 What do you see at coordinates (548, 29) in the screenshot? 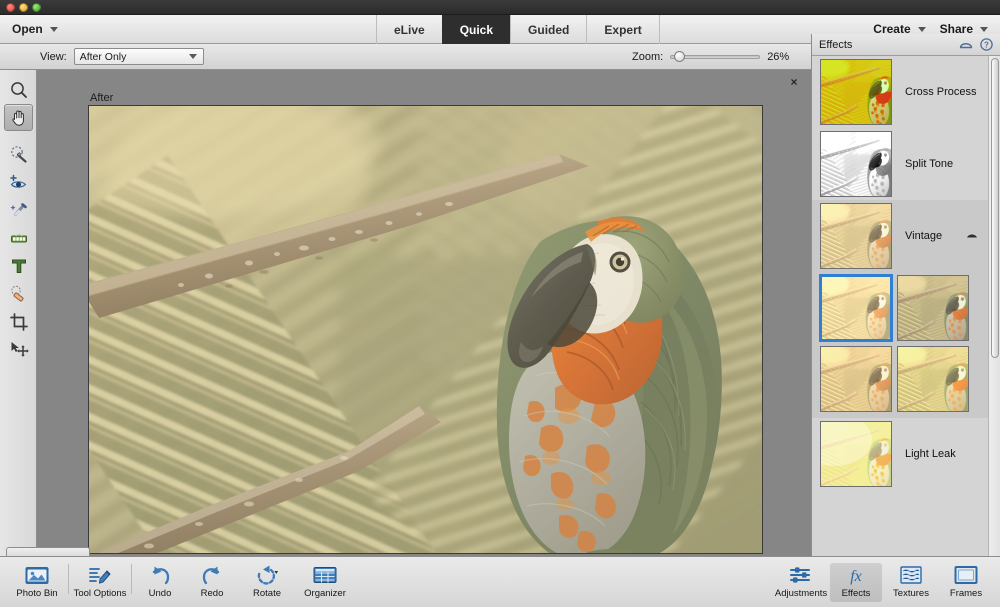
I see `tab-guided: Guided` at bounding box center [548, 29].